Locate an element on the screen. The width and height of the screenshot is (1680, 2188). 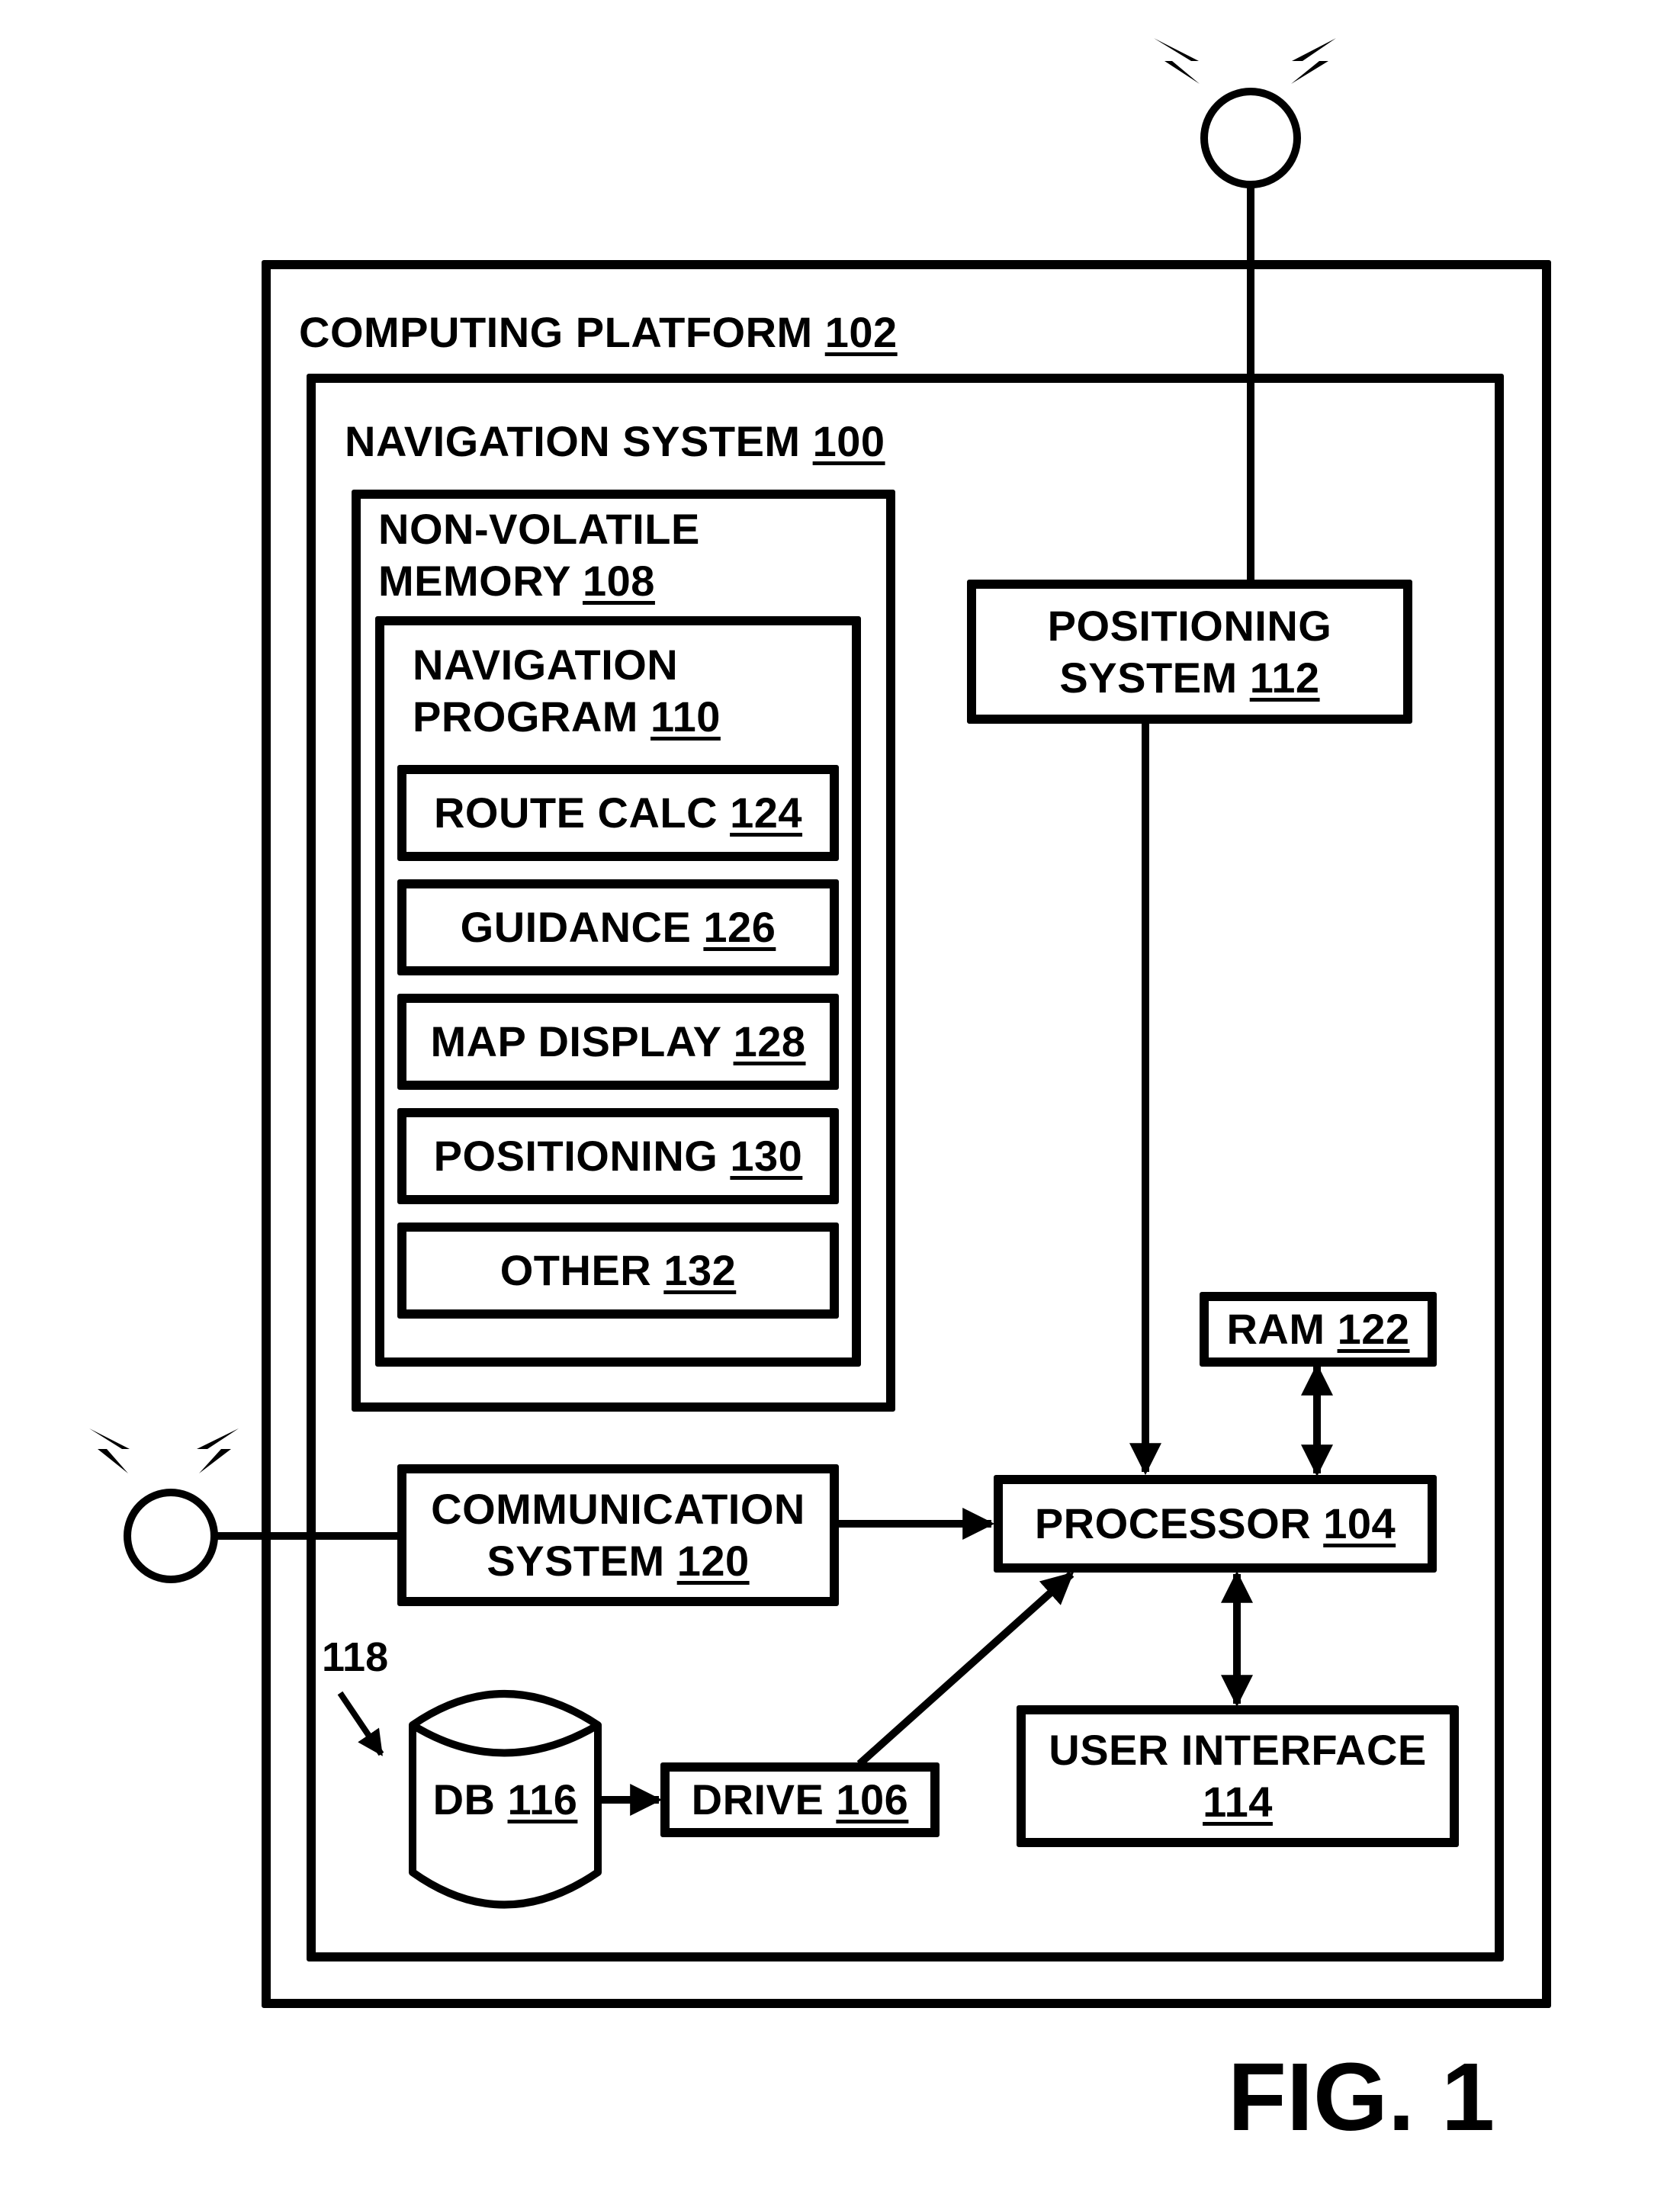
callout-118-label: 118 is located at coordinates (355, 1657).